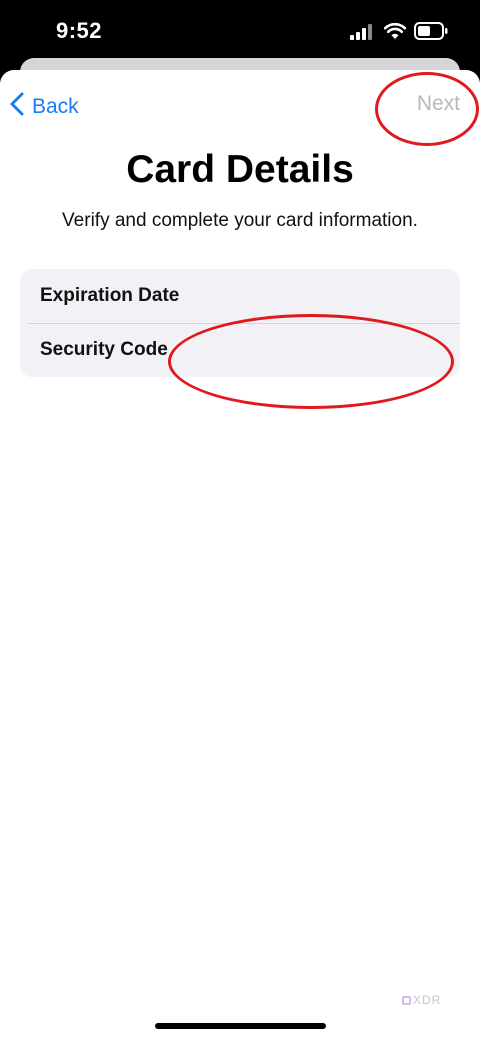 The height and width of the screenshot is (1039, 480). What do you see at coordinates (395, 33) in the screenshot?
I see `wifi-icon` at bounding box center [395, 33].